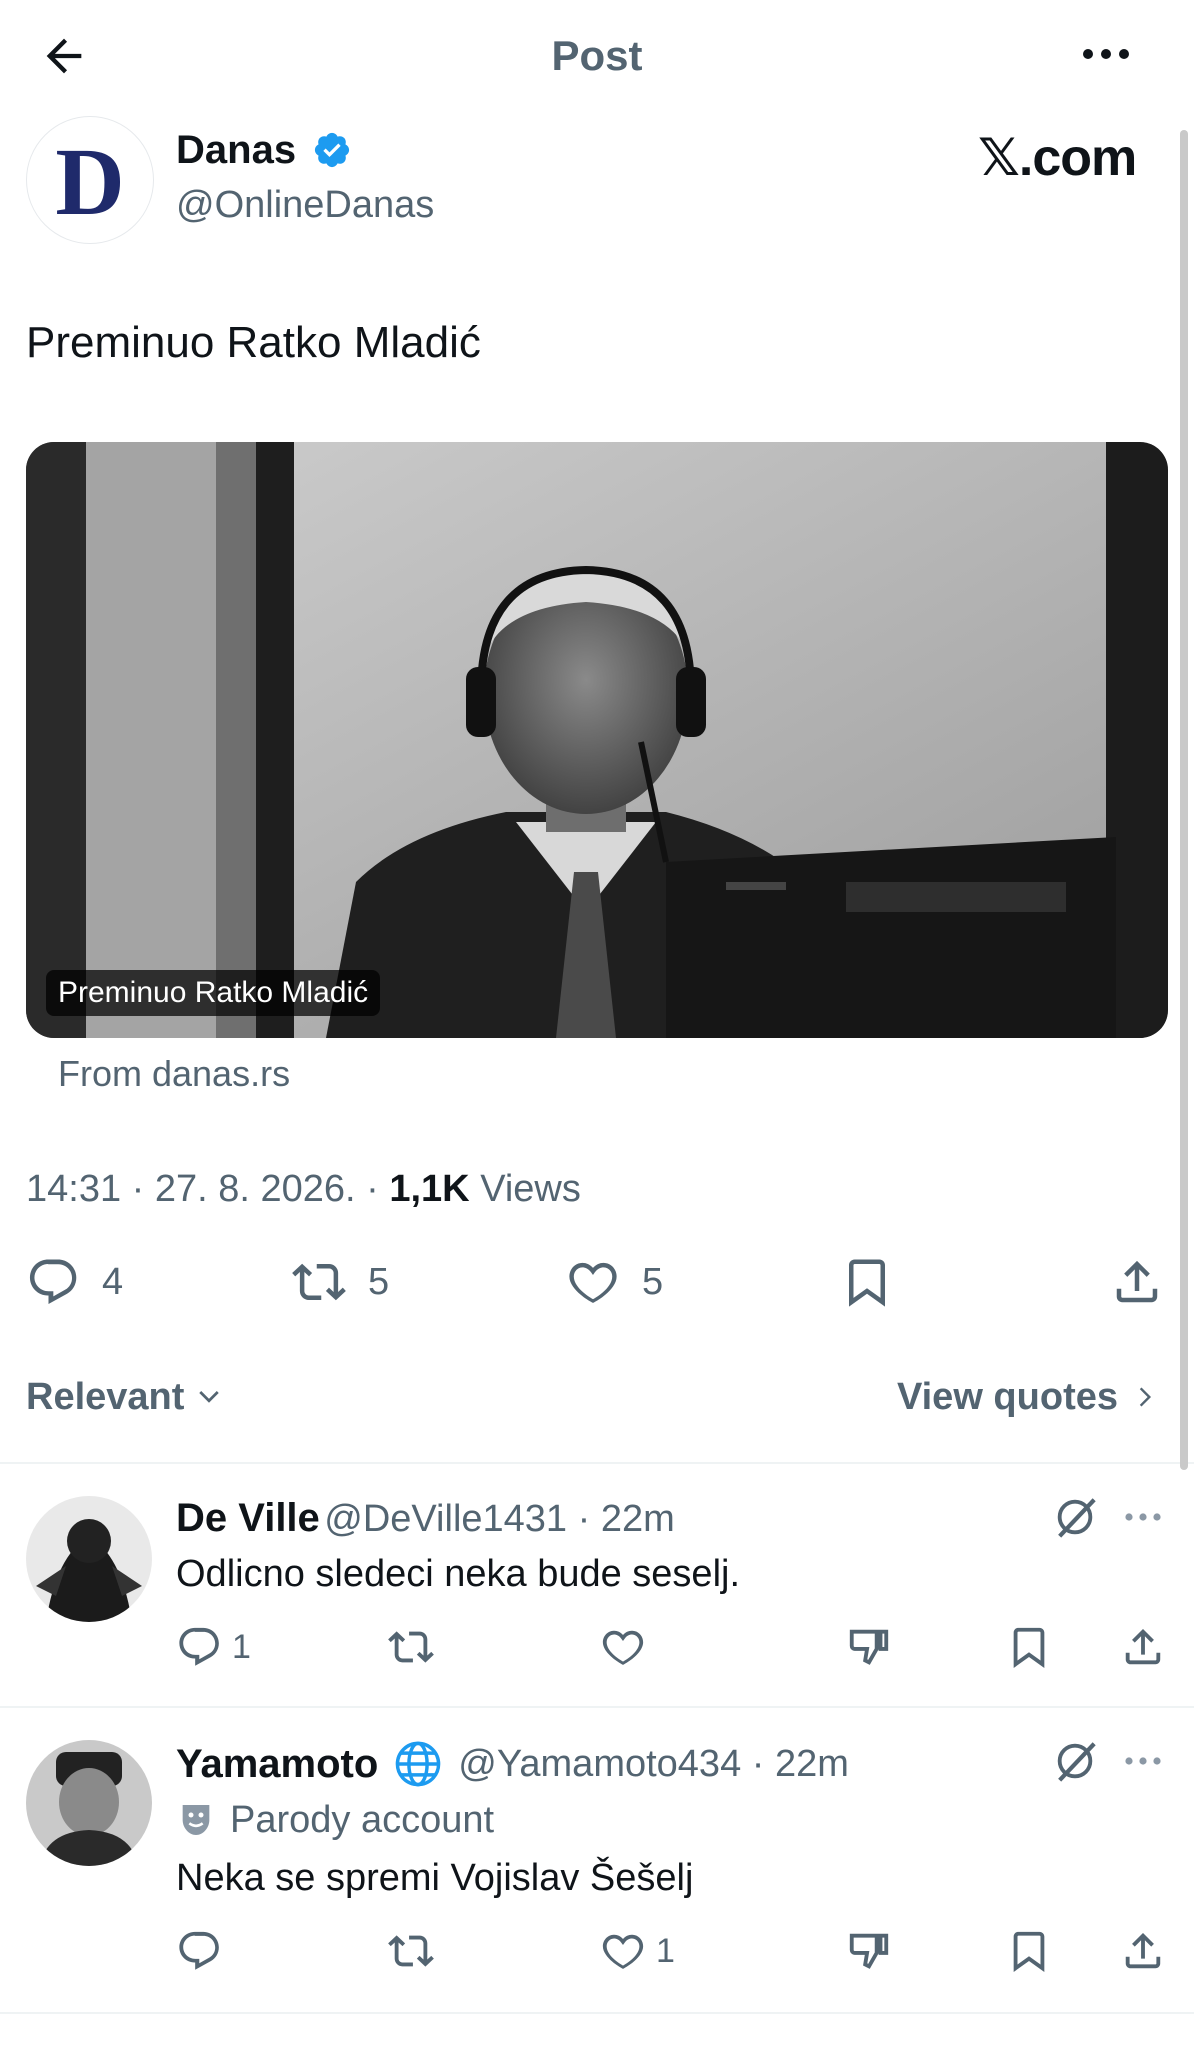 The width and height of the screenshot is (1194, 2048). Describe the element at coordinates (379, 1281) in the screenshot. I see `repost-count: 5` at that location.